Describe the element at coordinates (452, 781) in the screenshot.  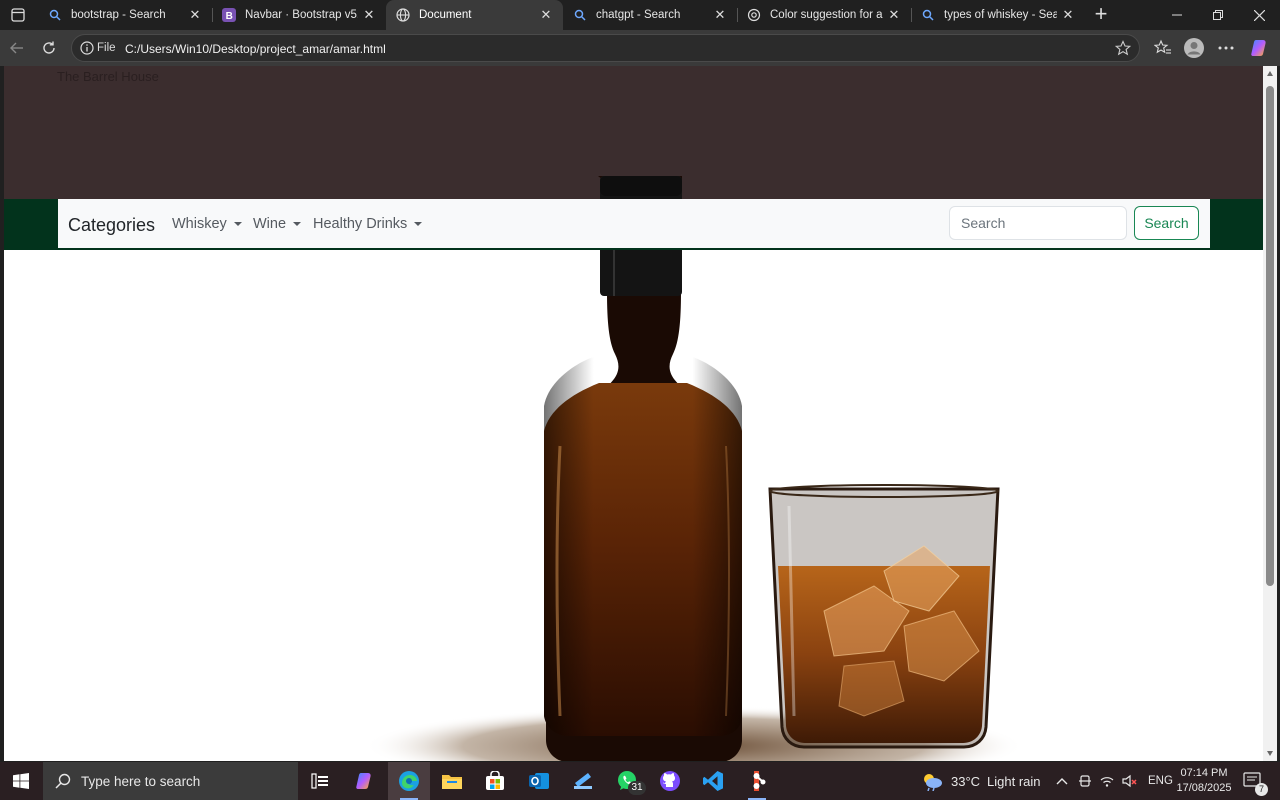
I see `file-explorer-app` at that location.